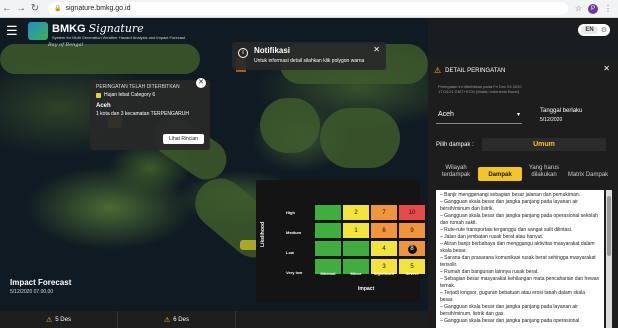  Describe the element at coordinates (21, 8) in the screenshot. I see `forward-icon: →` at that location.